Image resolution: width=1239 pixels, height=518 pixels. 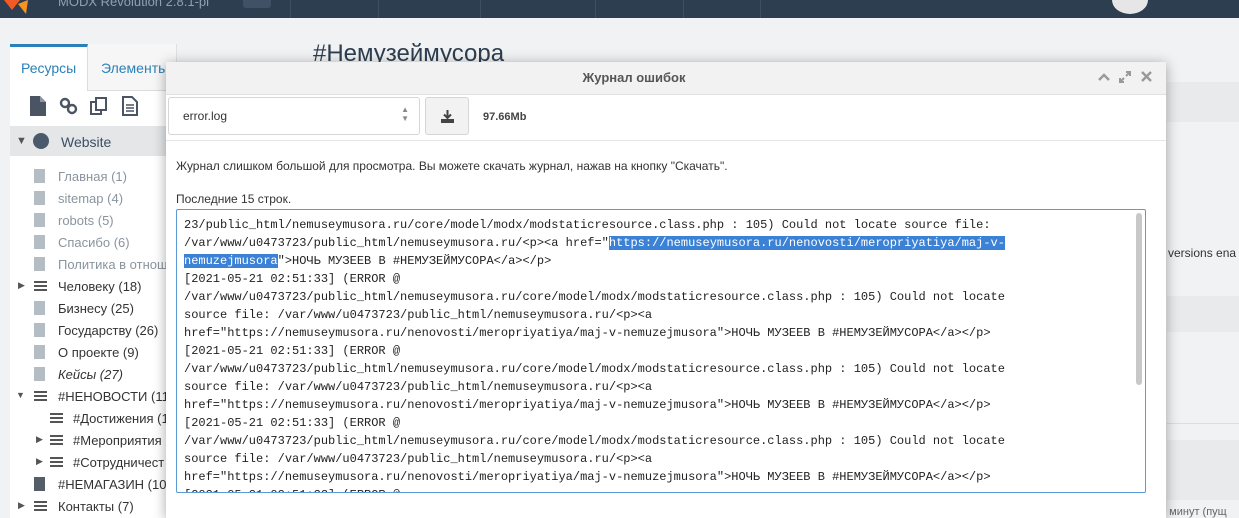 I want to click on select-arrows-icon: ▲ ▼, so click(x=405, y=114).